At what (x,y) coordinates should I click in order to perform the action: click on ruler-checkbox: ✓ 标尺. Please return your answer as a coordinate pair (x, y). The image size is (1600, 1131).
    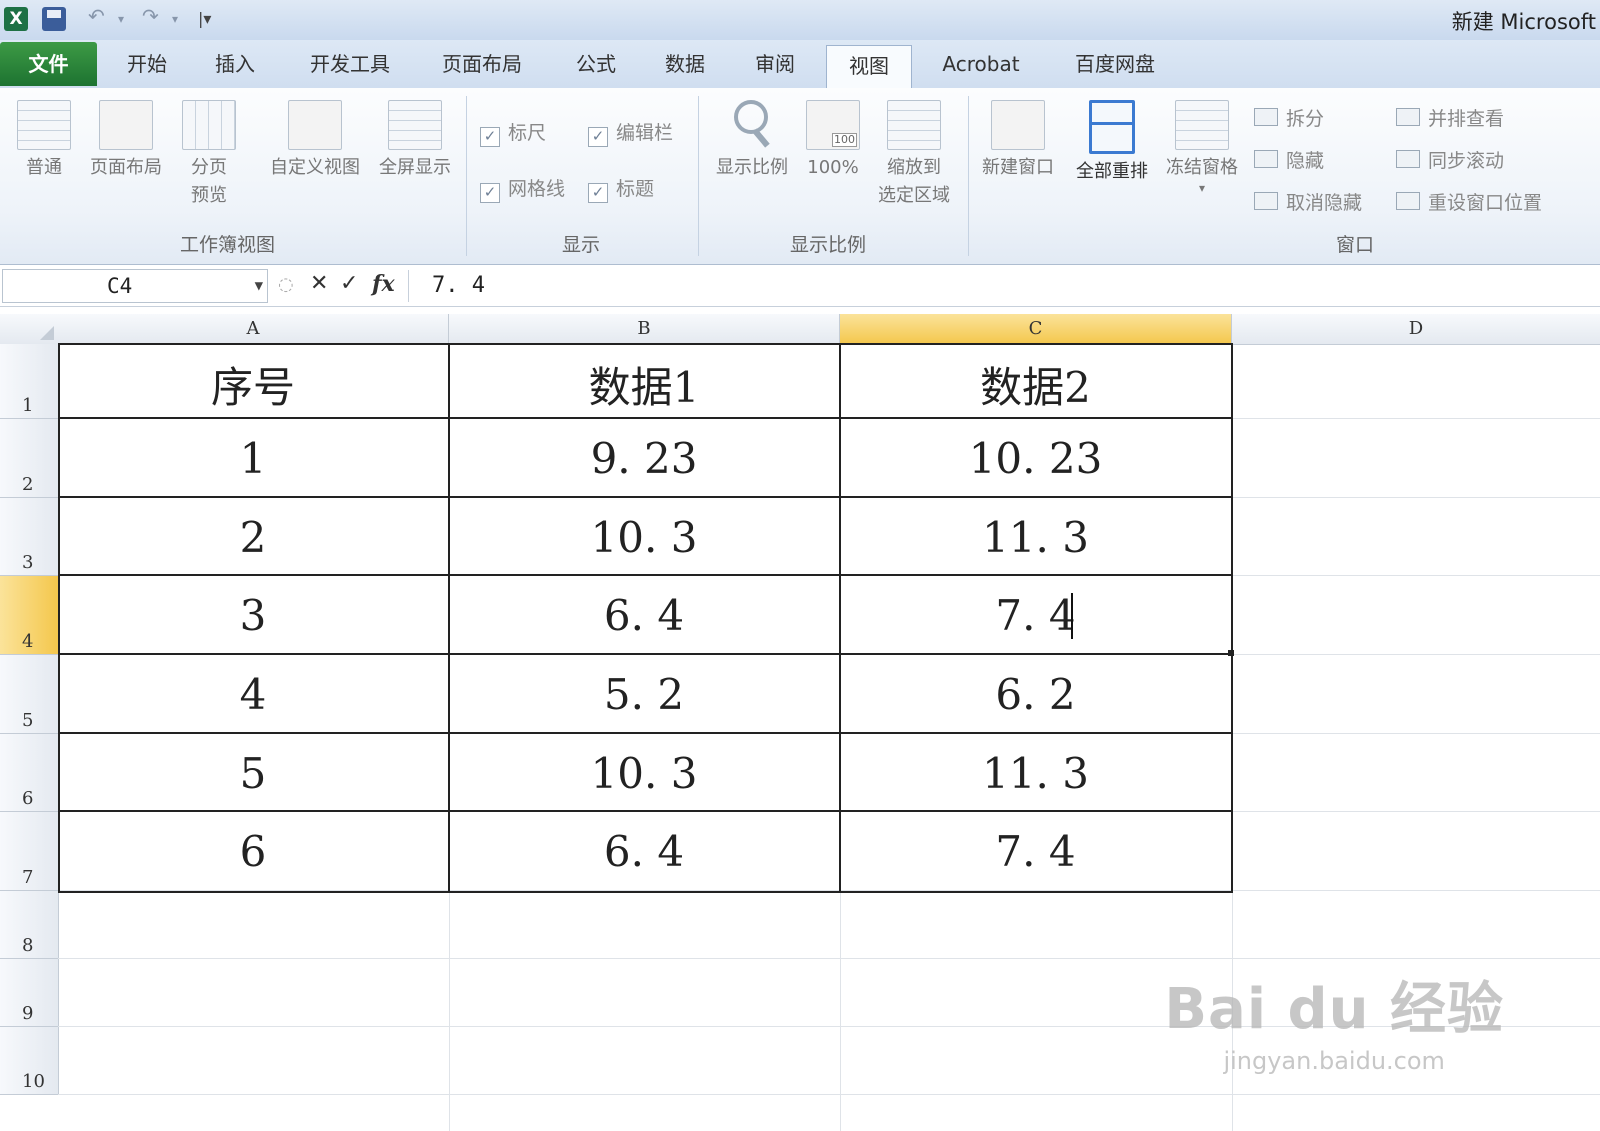
    Looking at the image, I should click on (513, 132).